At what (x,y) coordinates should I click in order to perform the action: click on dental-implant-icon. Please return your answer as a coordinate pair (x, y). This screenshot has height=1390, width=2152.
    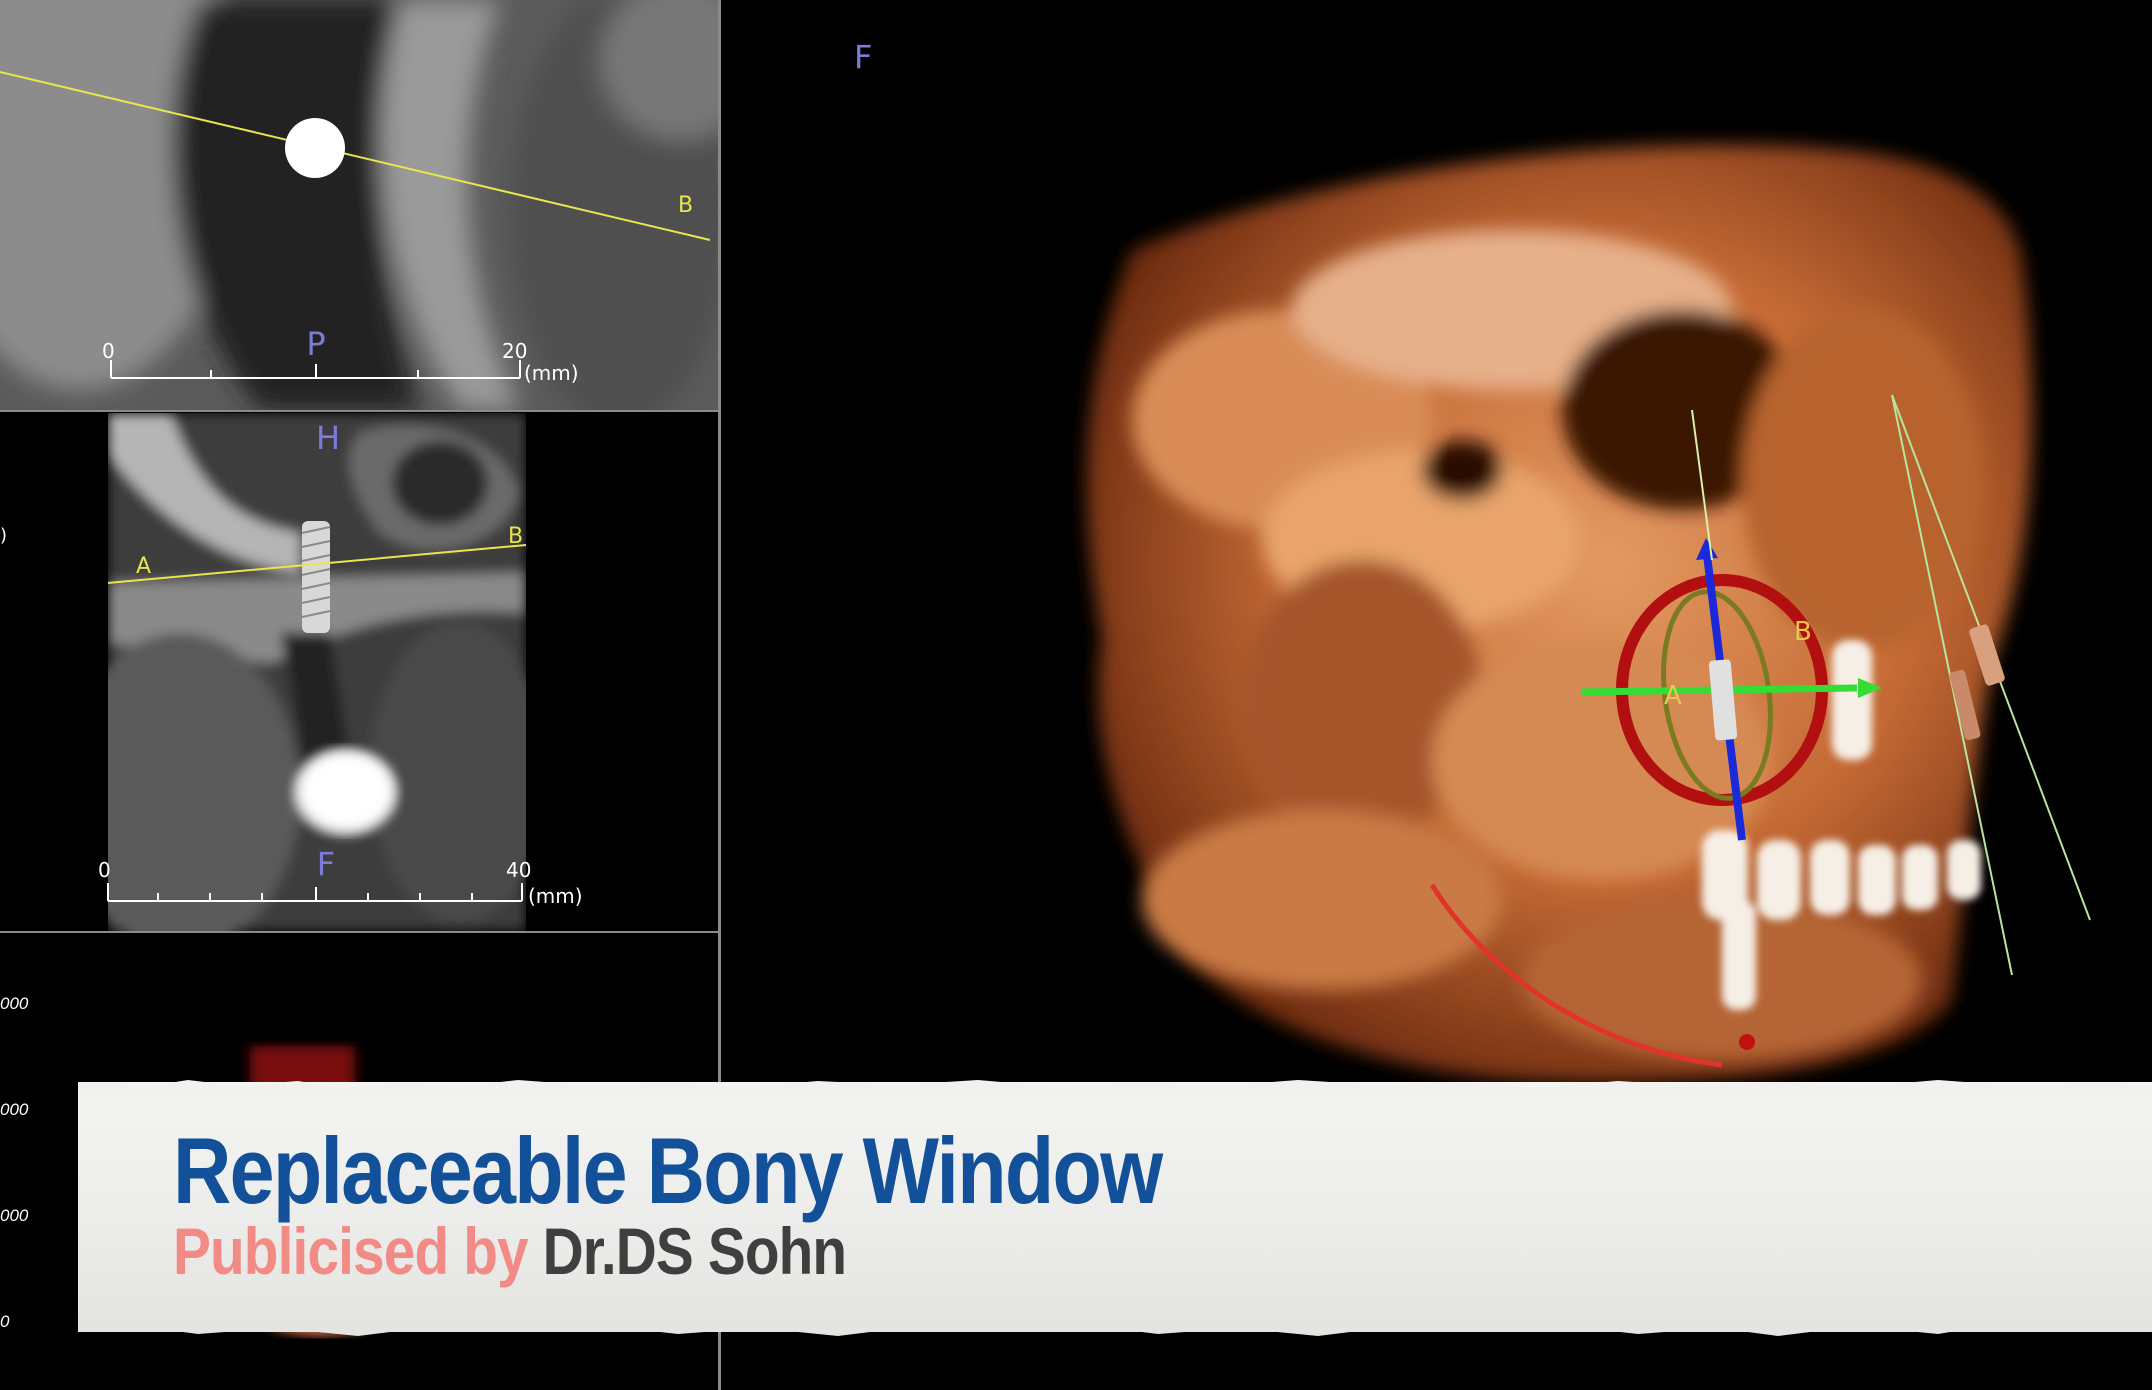
    Looking at the image, I should click on (316, 577).